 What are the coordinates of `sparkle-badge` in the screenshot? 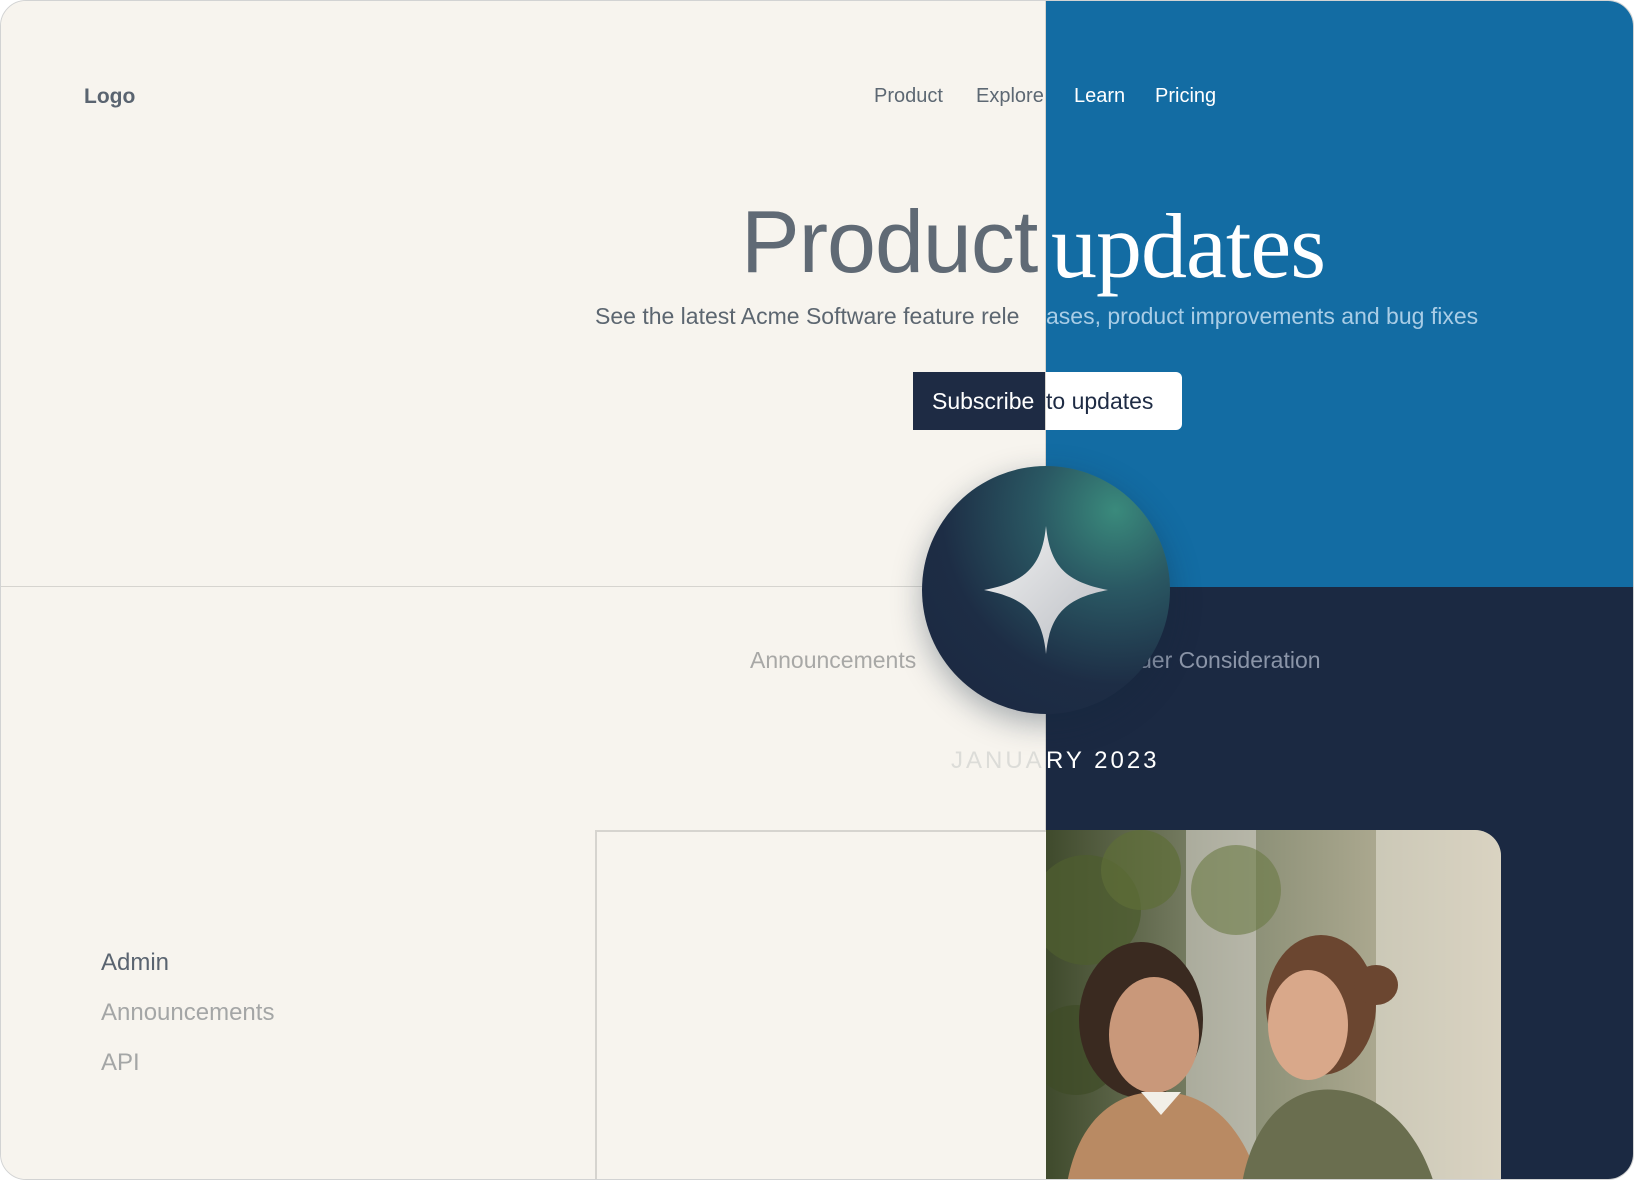 It's located at (1046, 590).